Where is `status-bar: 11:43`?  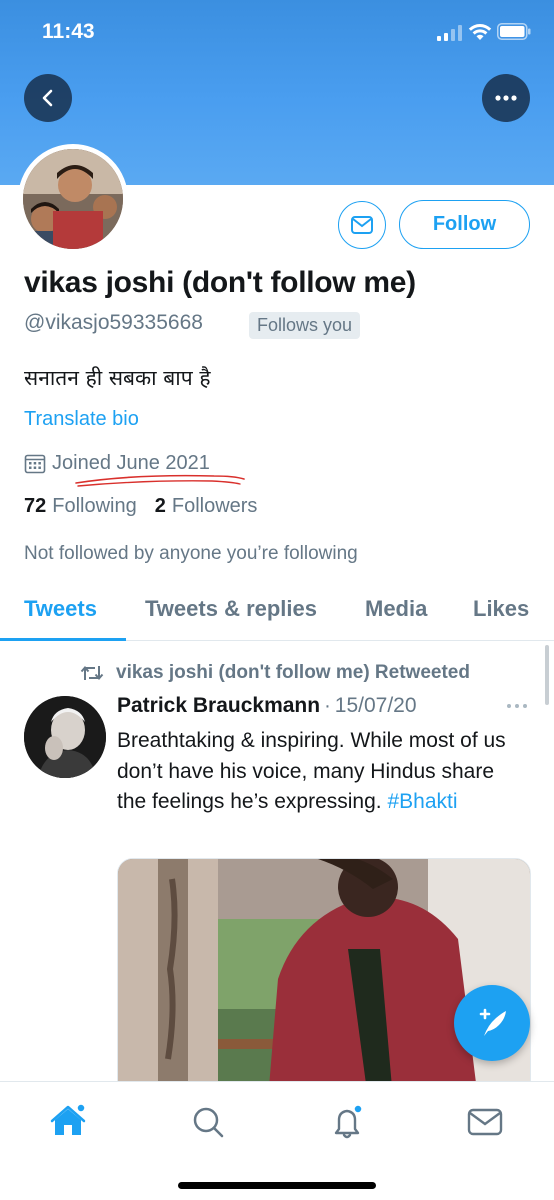 status-bar: 11:43 is located at coordinates (277, 32).